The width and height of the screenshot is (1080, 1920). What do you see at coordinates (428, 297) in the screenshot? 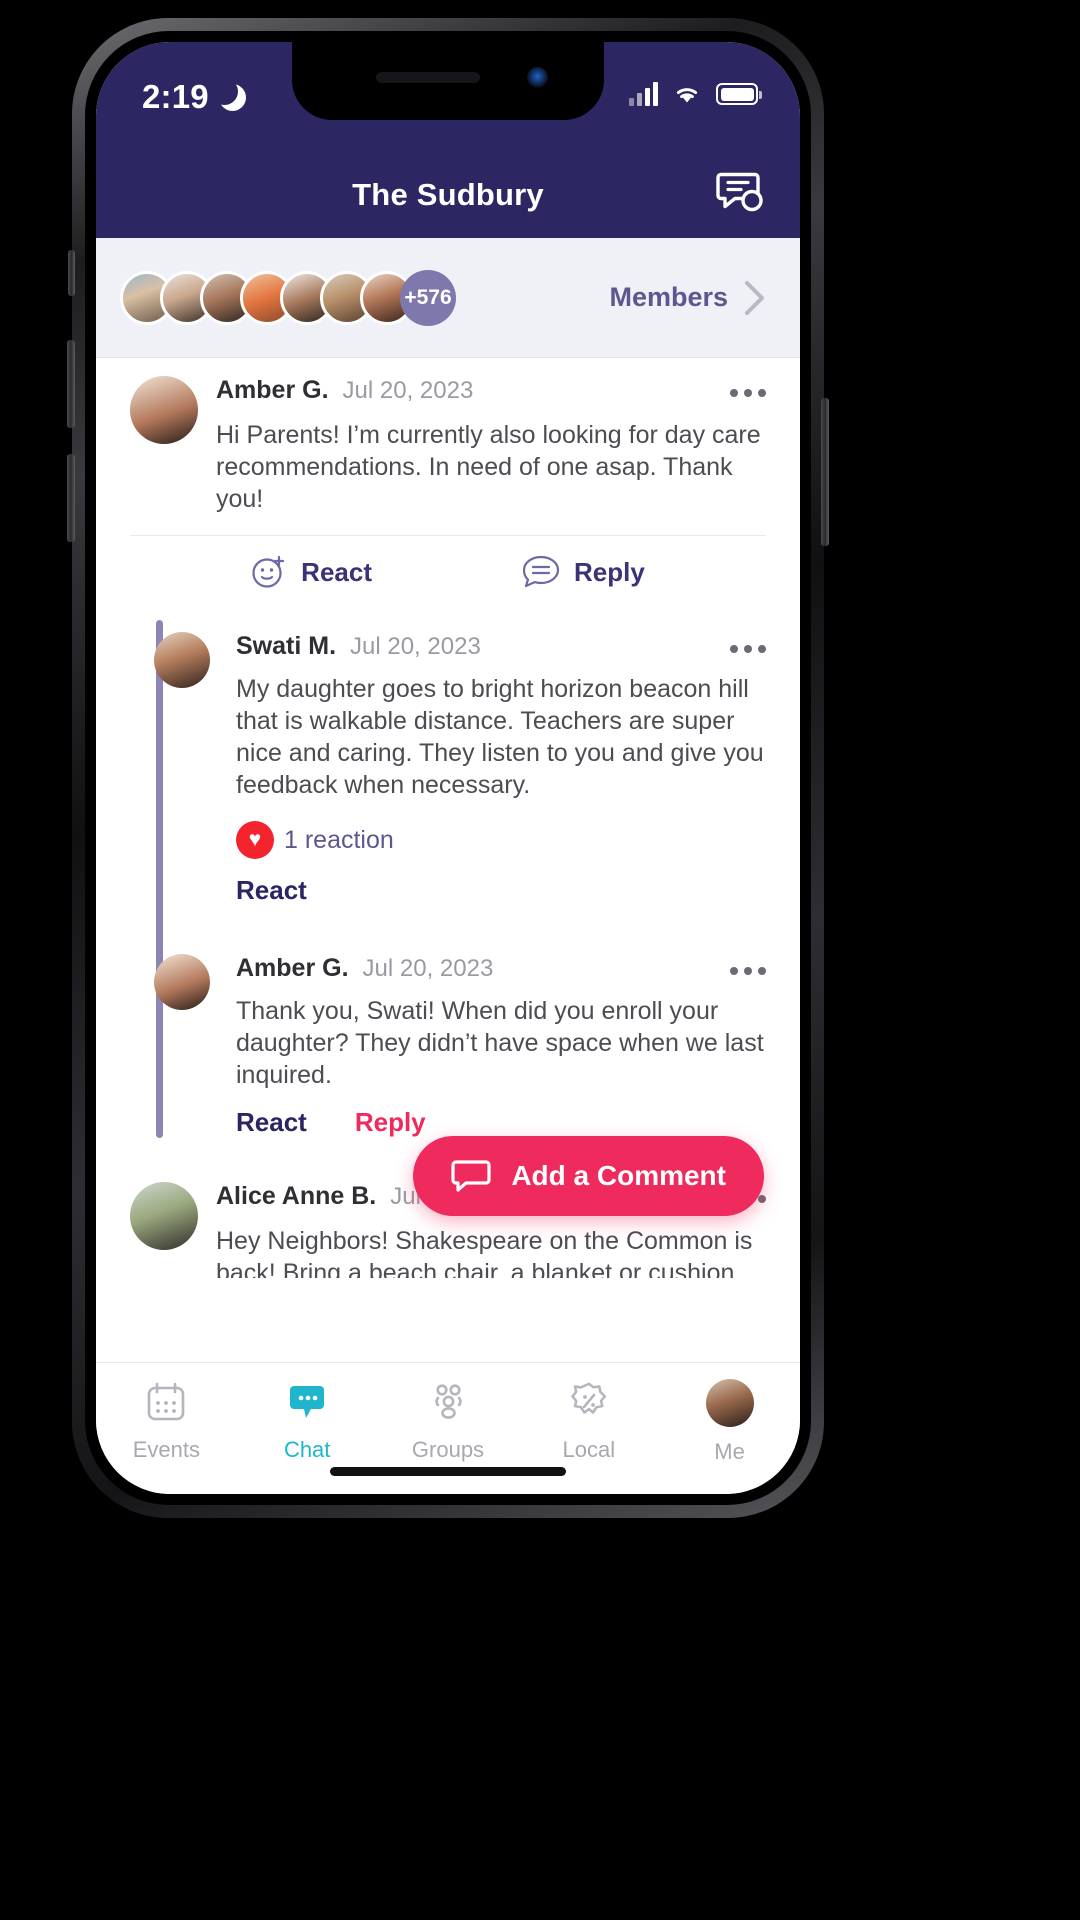
I see `member-overflow-count: +576` at bounding box center [428, 297].